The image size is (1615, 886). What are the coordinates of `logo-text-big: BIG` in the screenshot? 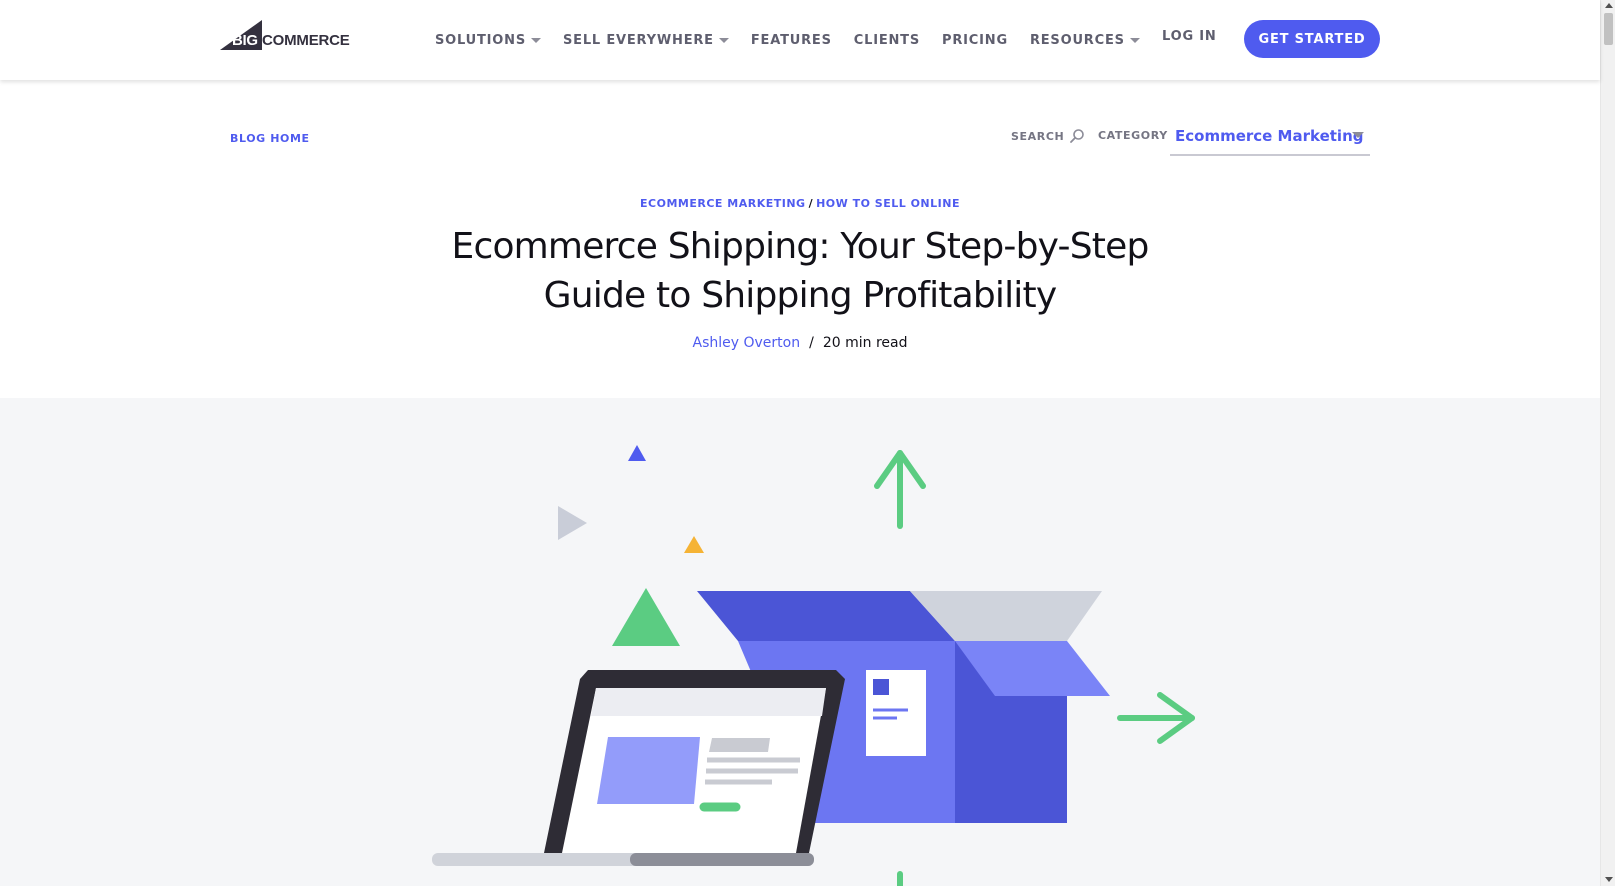 It's located at (245, 40).